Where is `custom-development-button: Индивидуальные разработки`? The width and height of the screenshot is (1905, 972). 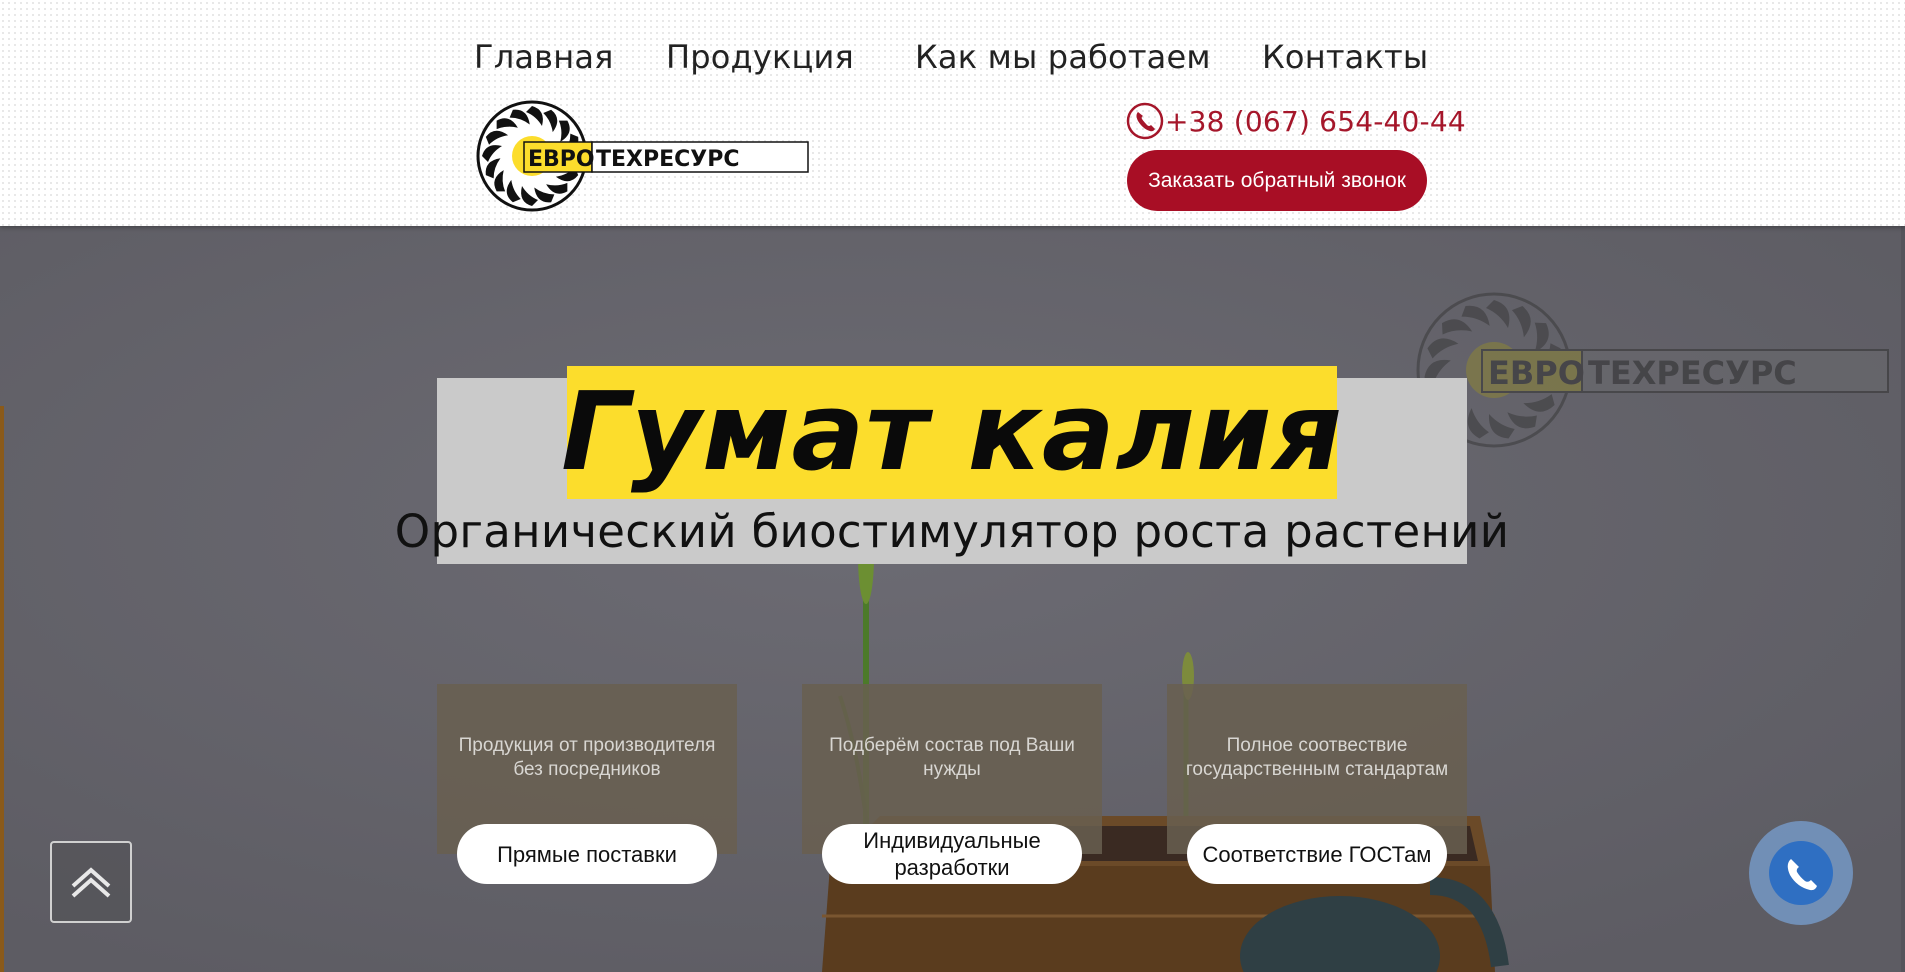 custom-development-button: Индивидуальные разработки is located at coordinates (952, 854).